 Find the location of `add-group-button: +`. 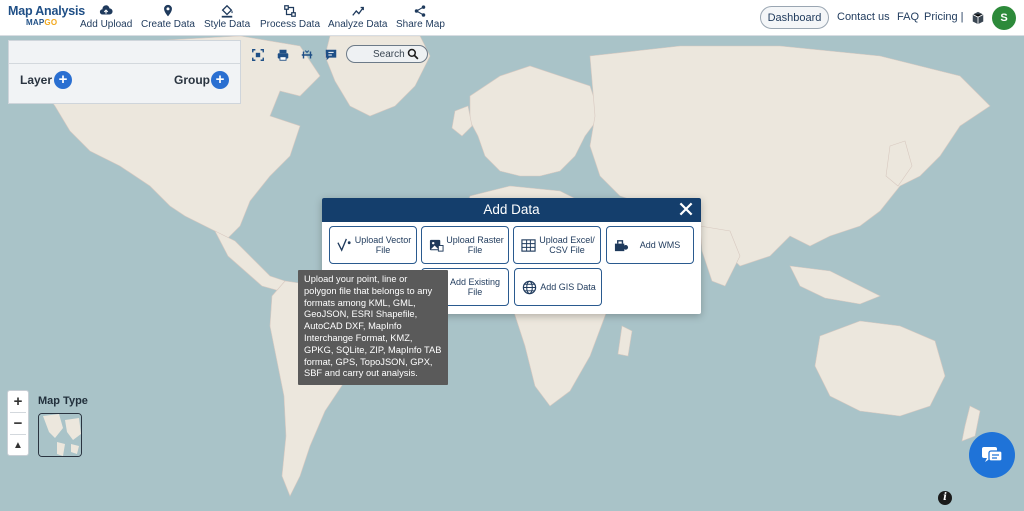

add-group-button: + is located at coordinates (220, 80).